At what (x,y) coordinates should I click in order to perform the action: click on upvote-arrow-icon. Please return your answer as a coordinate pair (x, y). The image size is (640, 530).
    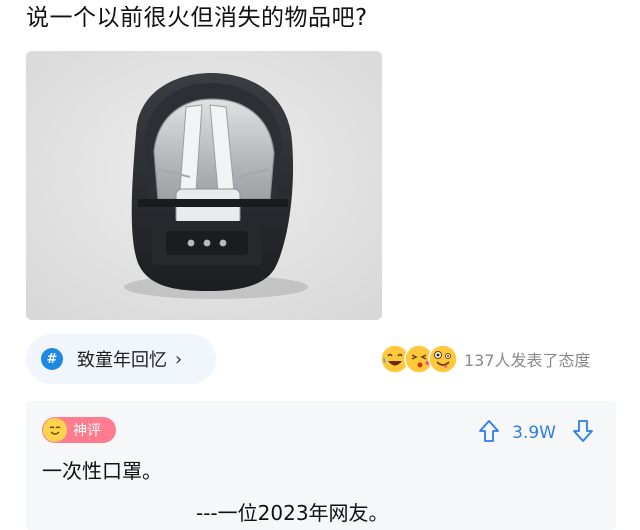
    Looking at the image, I should click on (489, 433).